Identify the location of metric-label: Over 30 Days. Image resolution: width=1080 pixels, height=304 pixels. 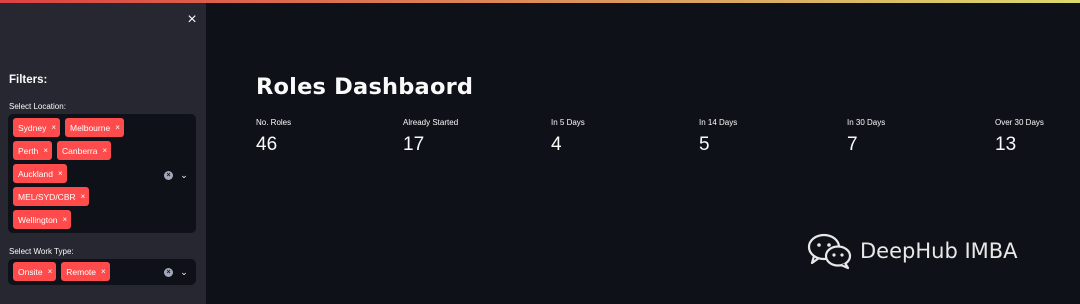
(1019, 122).